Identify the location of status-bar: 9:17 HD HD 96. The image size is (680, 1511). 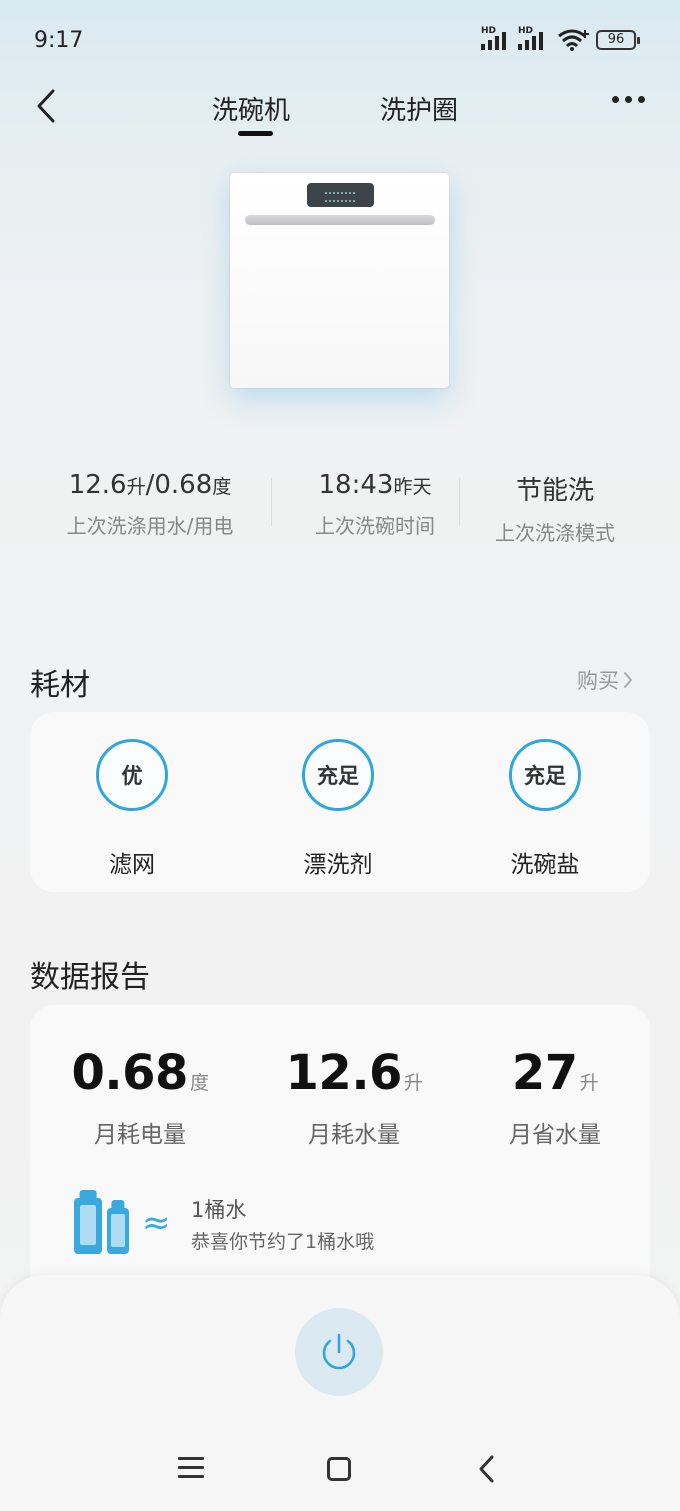
(340, 40).